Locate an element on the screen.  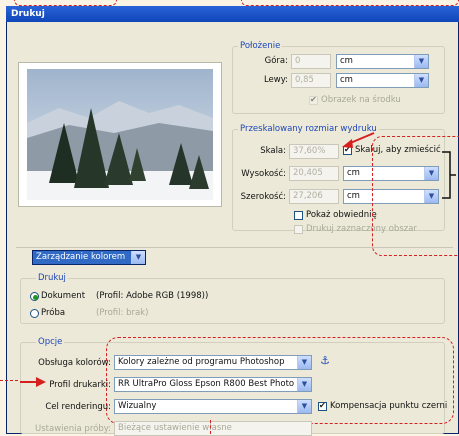
top-field: 0 is located at coordinates (311, 61).